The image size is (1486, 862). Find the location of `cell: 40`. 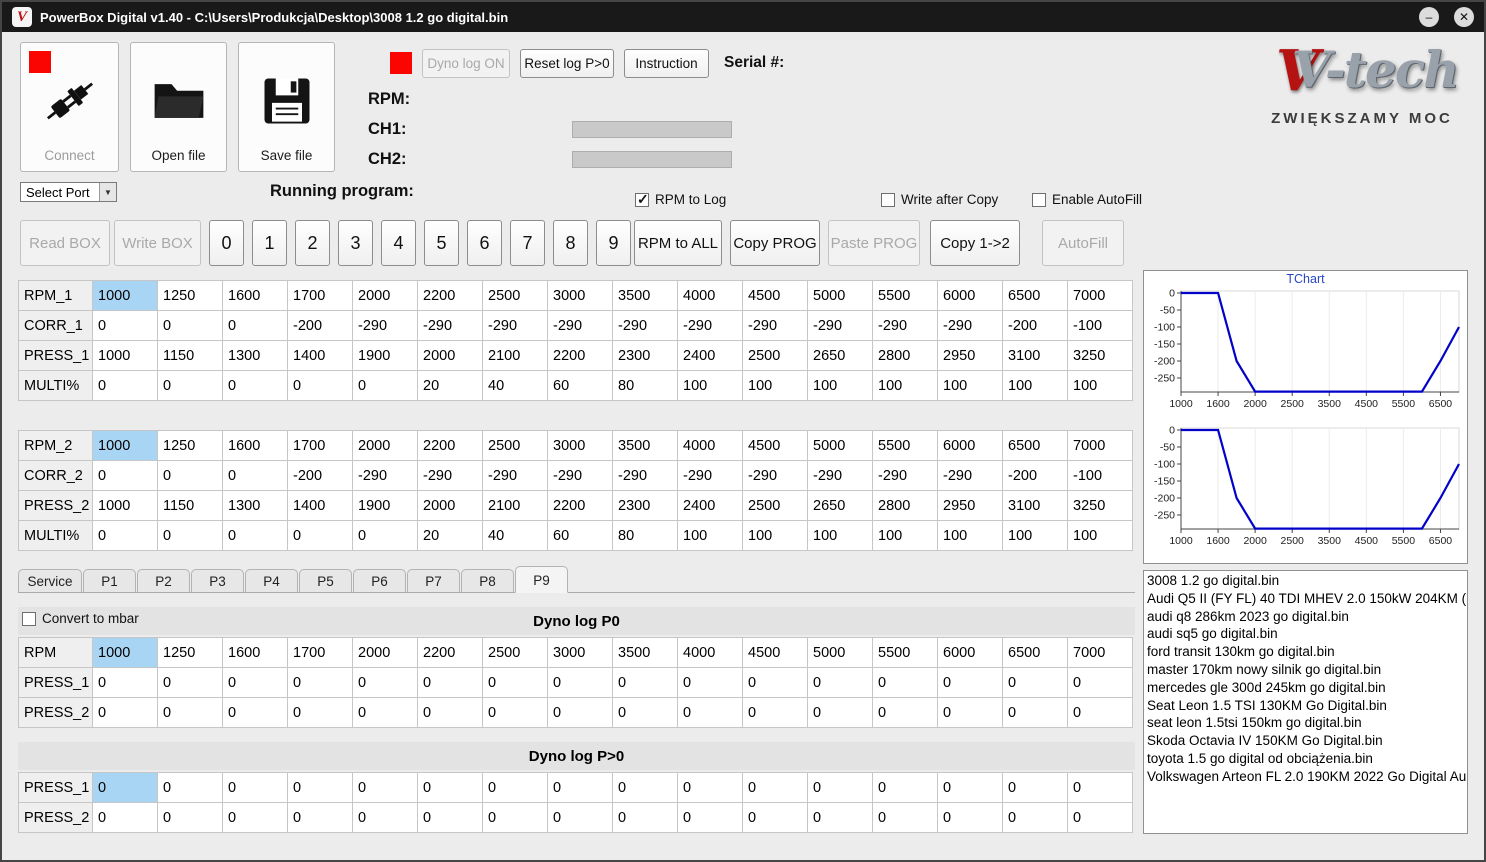

cell: 40 is located at coordinates (515, 385).